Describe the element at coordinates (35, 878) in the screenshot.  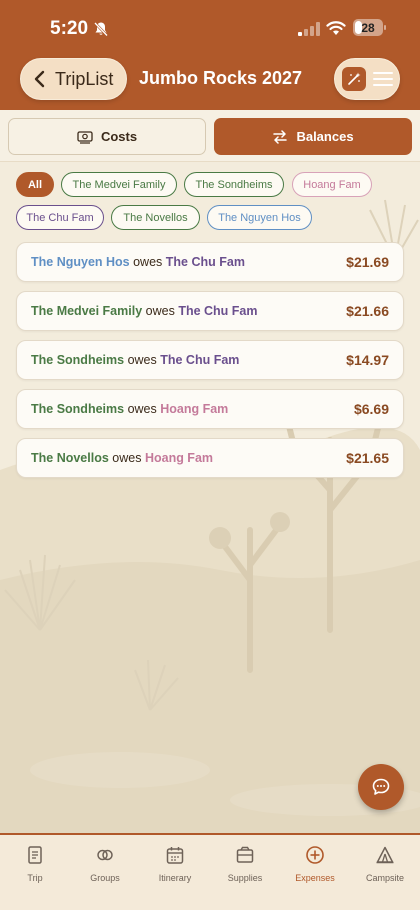
I see `tab-label: Trip` at that location.